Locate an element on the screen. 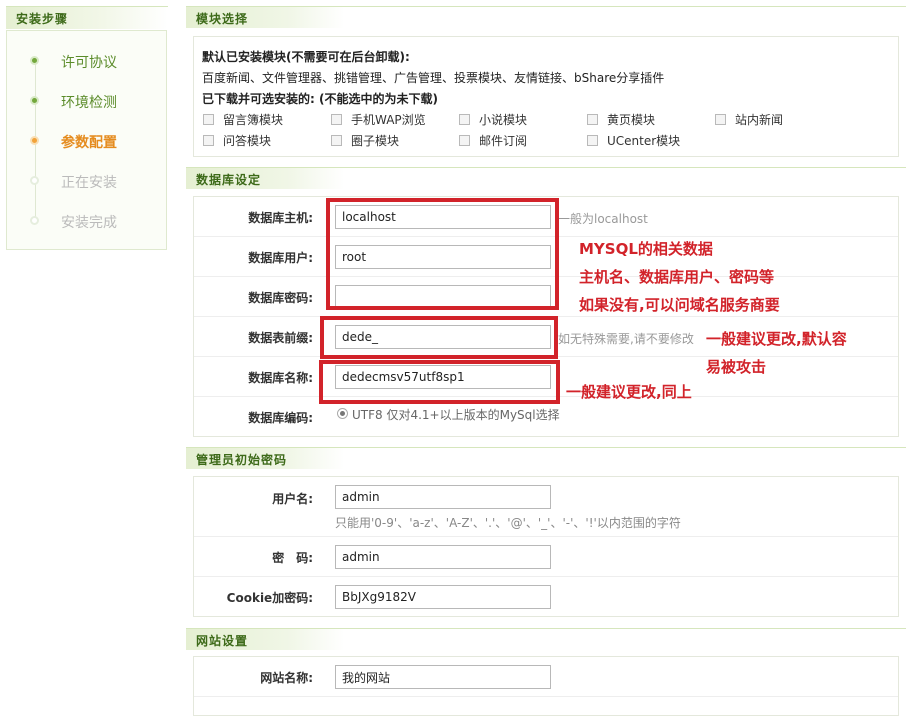  utf8-radio is located at coordinates (342, 413).